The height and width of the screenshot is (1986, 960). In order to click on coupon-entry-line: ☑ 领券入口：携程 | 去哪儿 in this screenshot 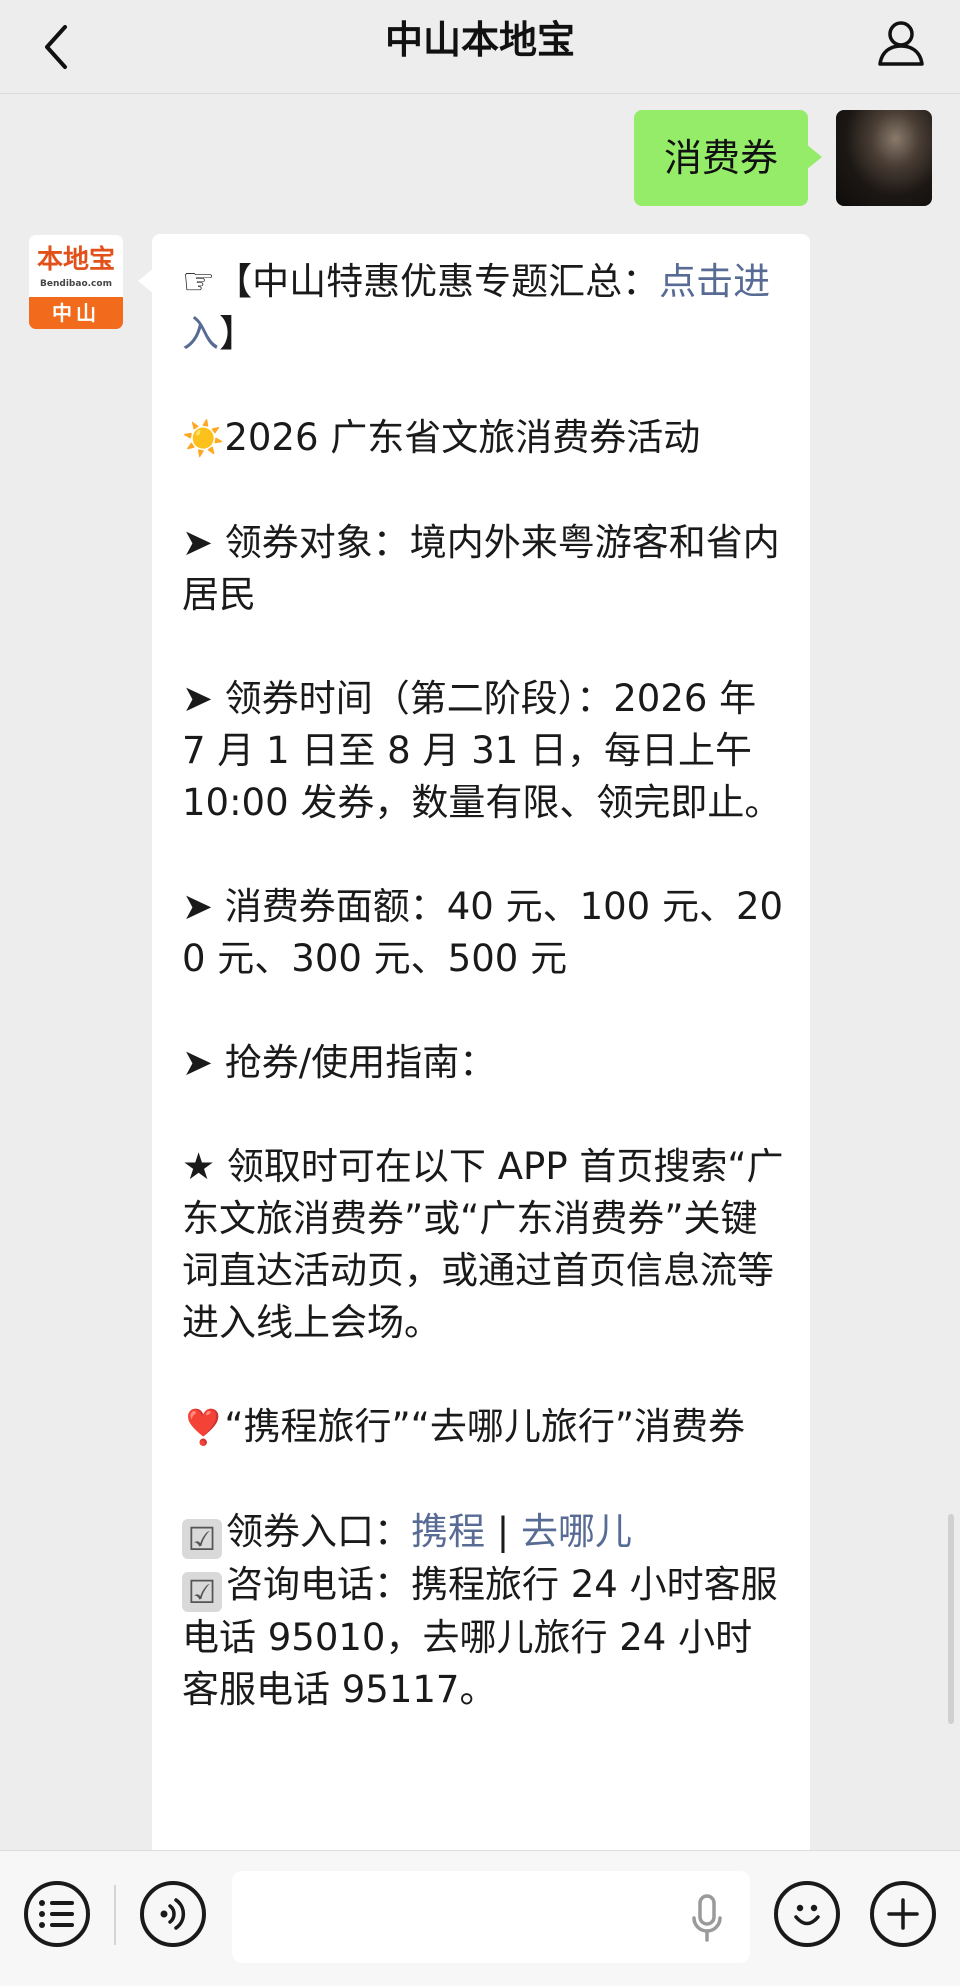, I will do `click(483, 1532)`.